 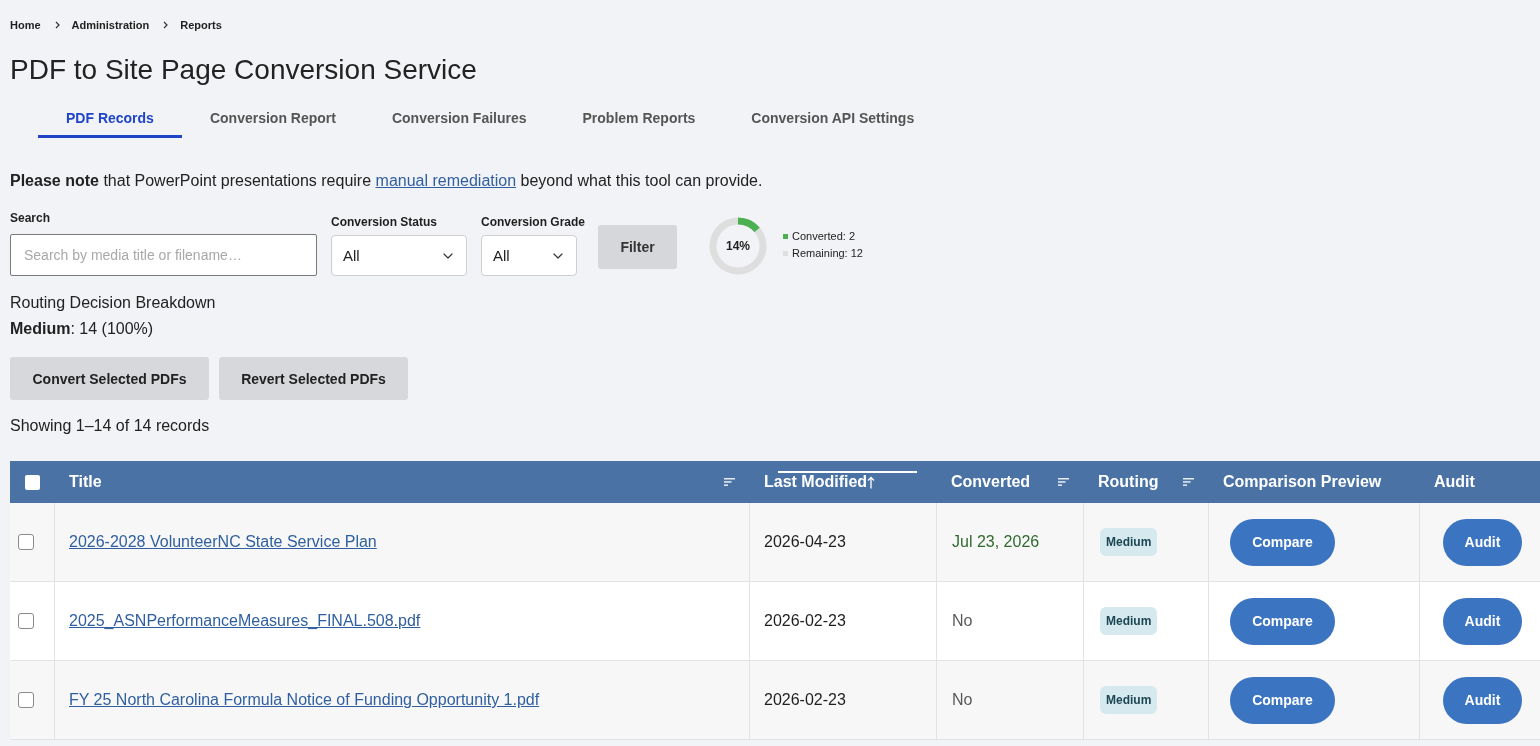 I want to click on modified-date: 2026-04-23, so click(x=805, y=542).